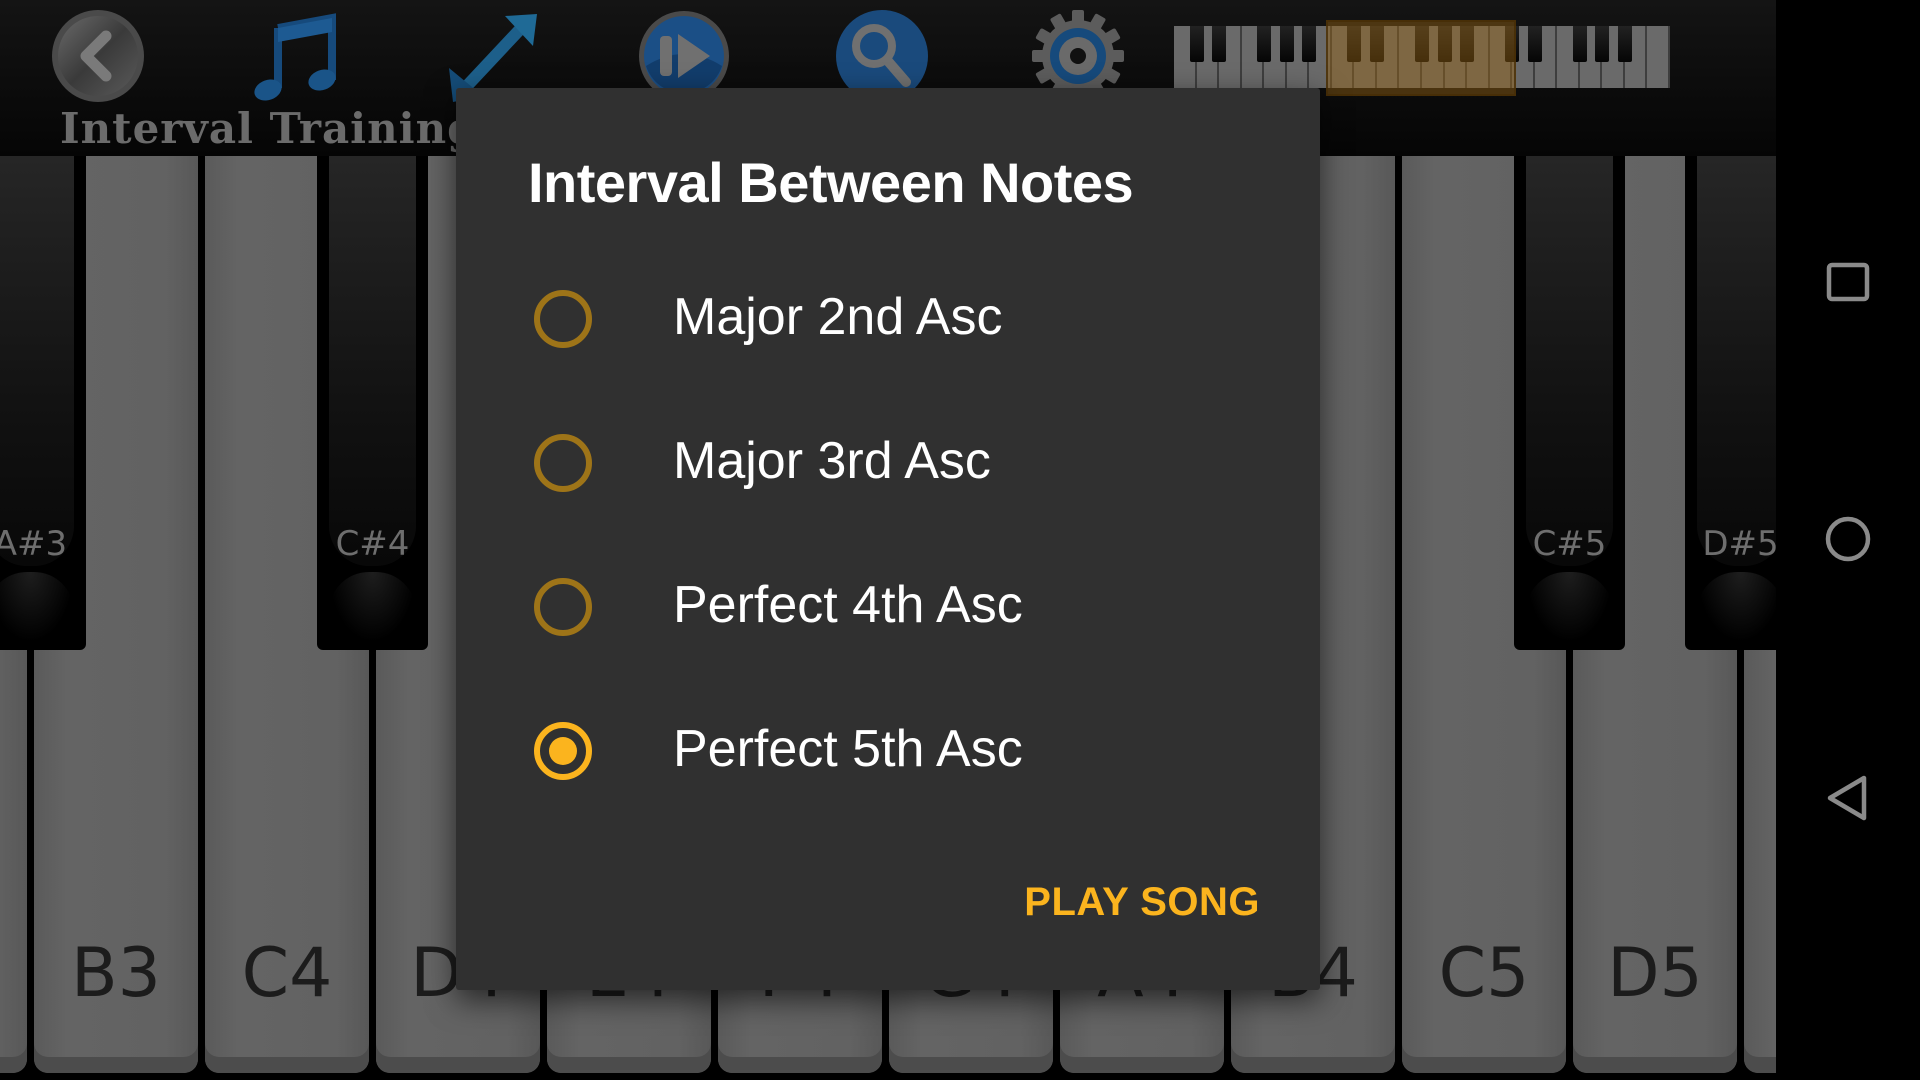 The height and width of the screenshot is (1080, 1920). What do you see at coordinates (43, 403) in the screenshot?
I see `black-key: A#3` at bounding box center [43, 403].